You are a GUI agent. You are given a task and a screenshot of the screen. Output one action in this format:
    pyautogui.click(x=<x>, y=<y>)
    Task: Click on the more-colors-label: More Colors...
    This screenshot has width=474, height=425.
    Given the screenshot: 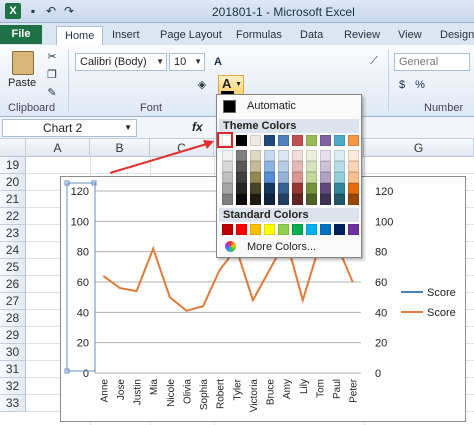 What is the action you would take?
    pyautogui.click(x=282, y=247)
    